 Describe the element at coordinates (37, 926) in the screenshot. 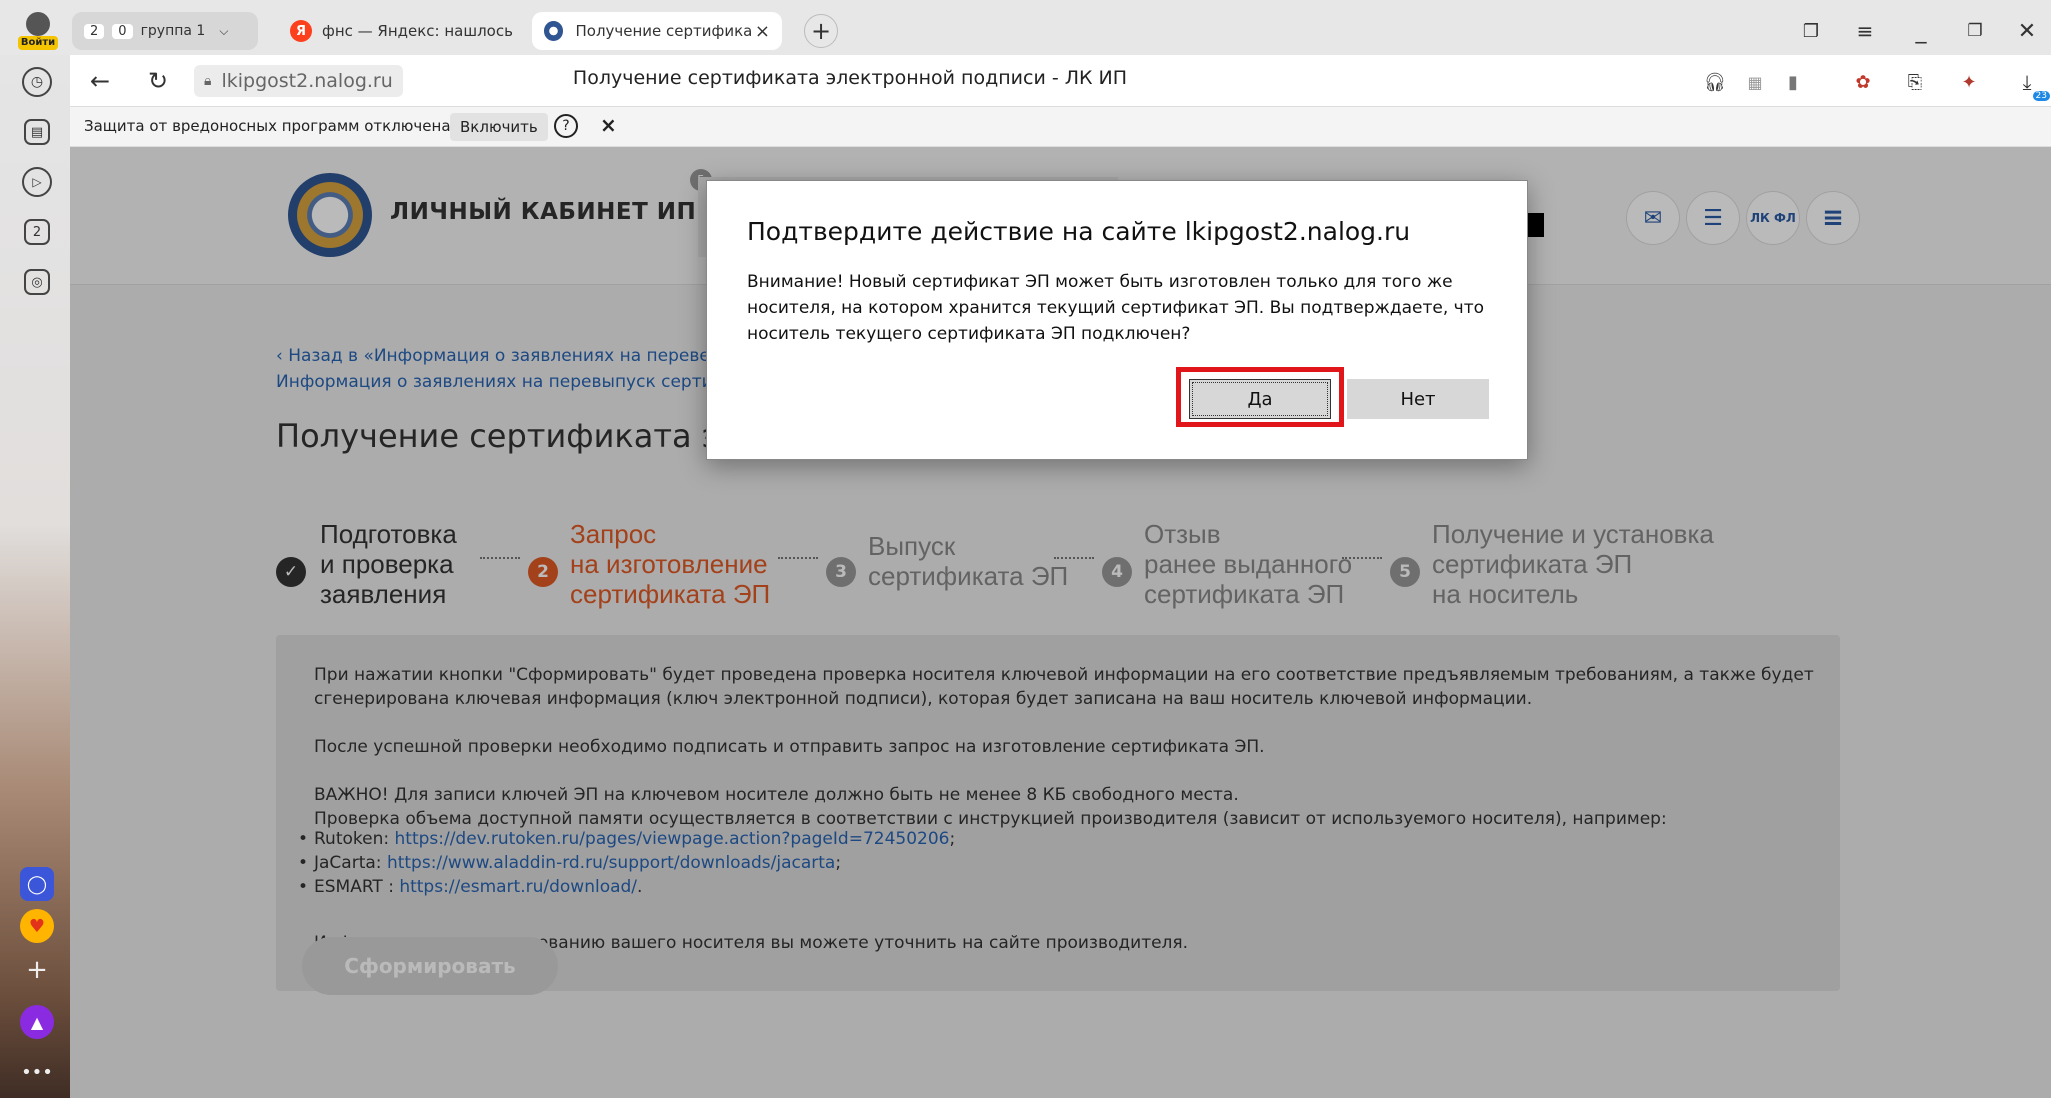

I see `market-icon: ♥` at that location.